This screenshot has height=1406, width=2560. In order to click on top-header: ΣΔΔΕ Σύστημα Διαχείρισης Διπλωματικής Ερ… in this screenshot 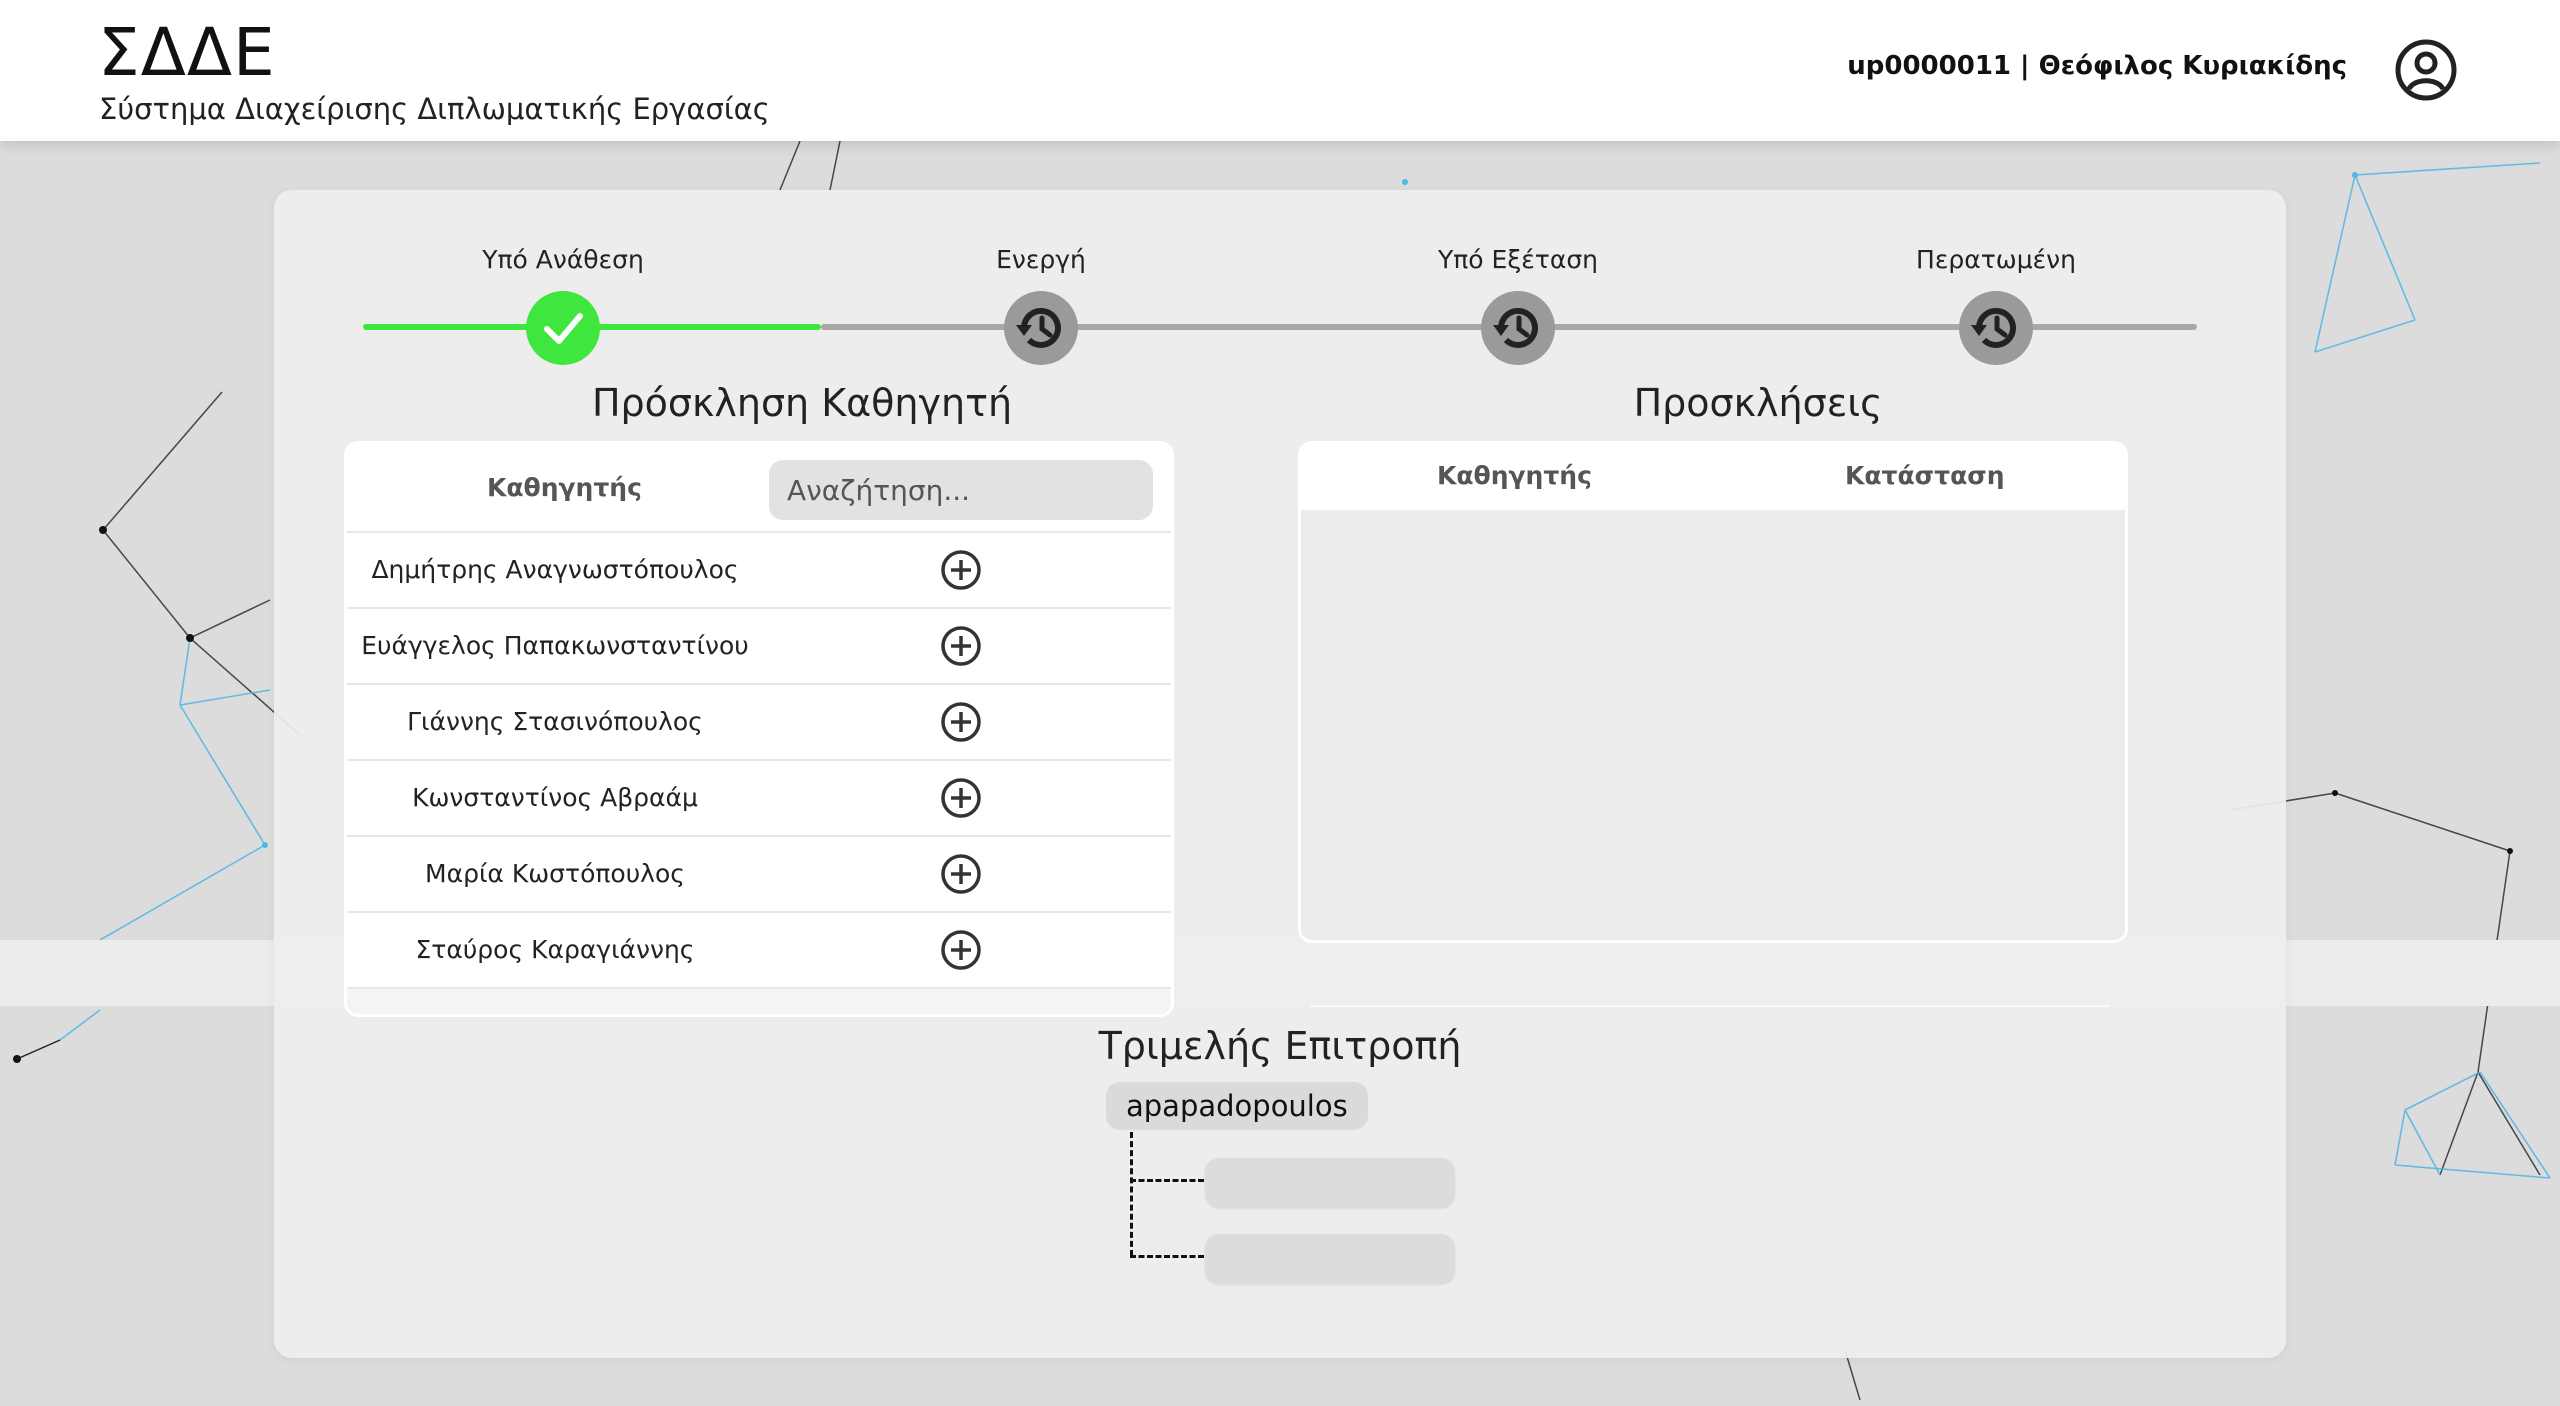, I will do `click(1280, 70)`.